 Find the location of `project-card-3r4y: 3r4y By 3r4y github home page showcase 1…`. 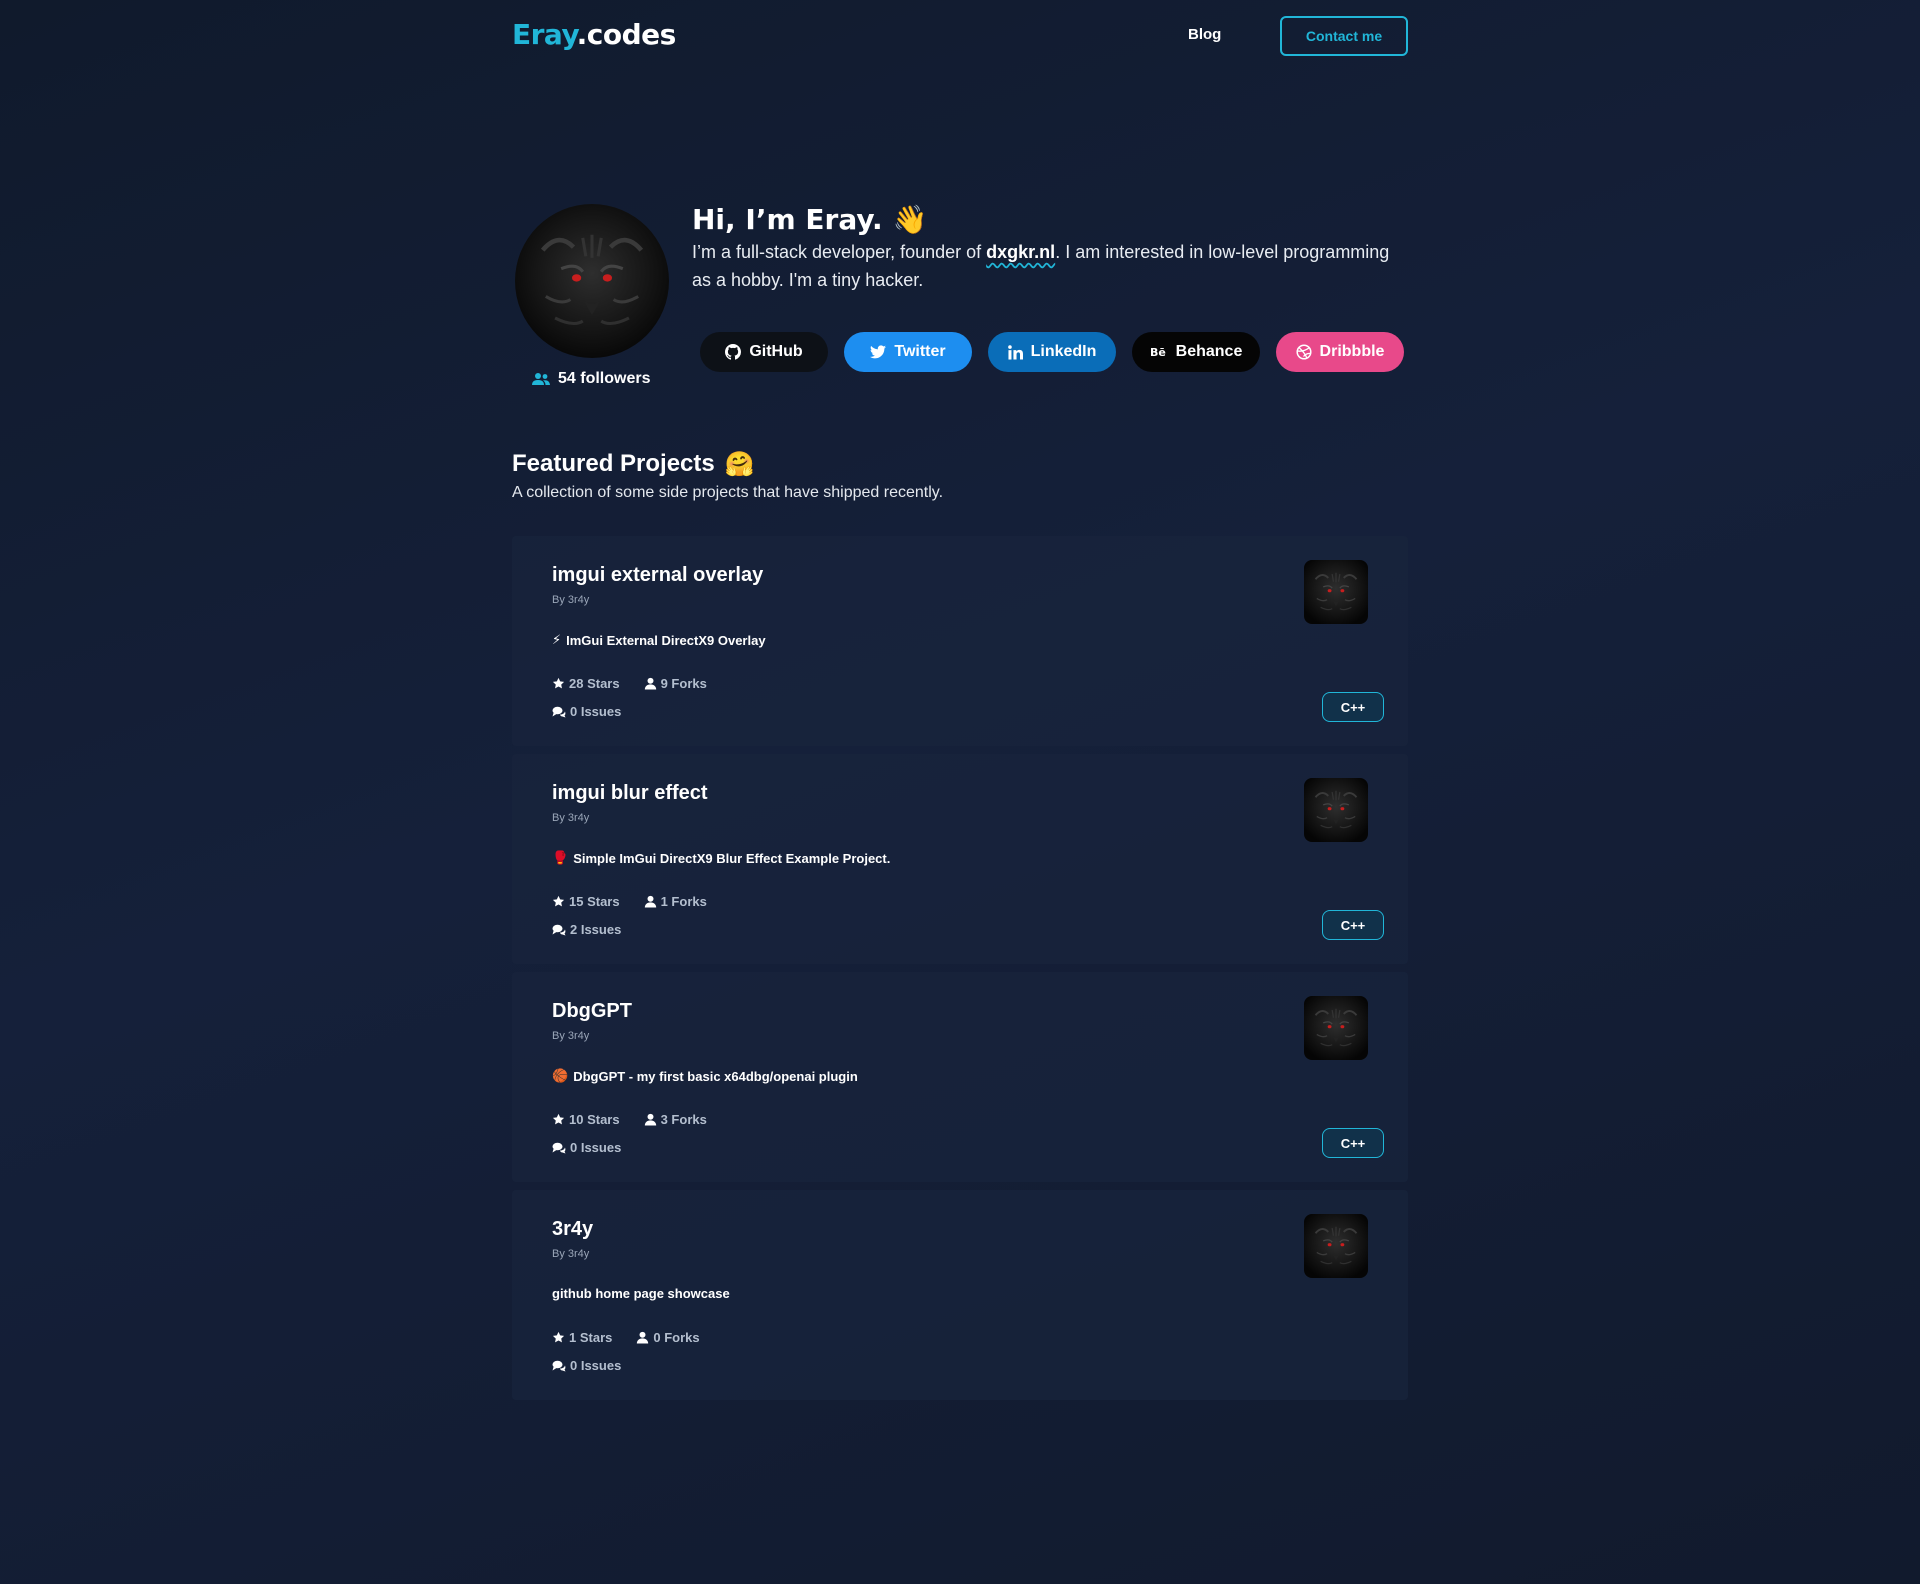

project-card-3r4y: 3r4y By 3r4y github home page showcase 1… is located at coordinates (960, 1295).